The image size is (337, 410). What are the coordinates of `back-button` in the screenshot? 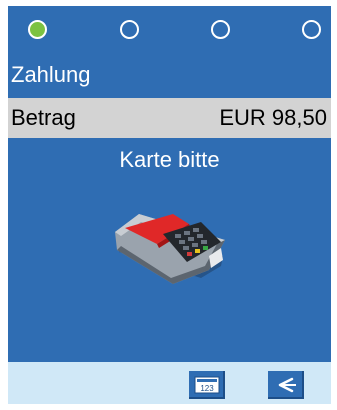 It's located at (286, 385).